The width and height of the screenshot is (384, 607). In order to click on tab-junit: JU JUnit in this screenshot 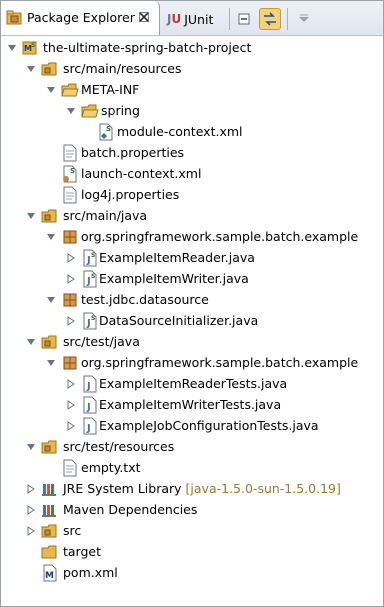, I will do `click(197, 19)`.